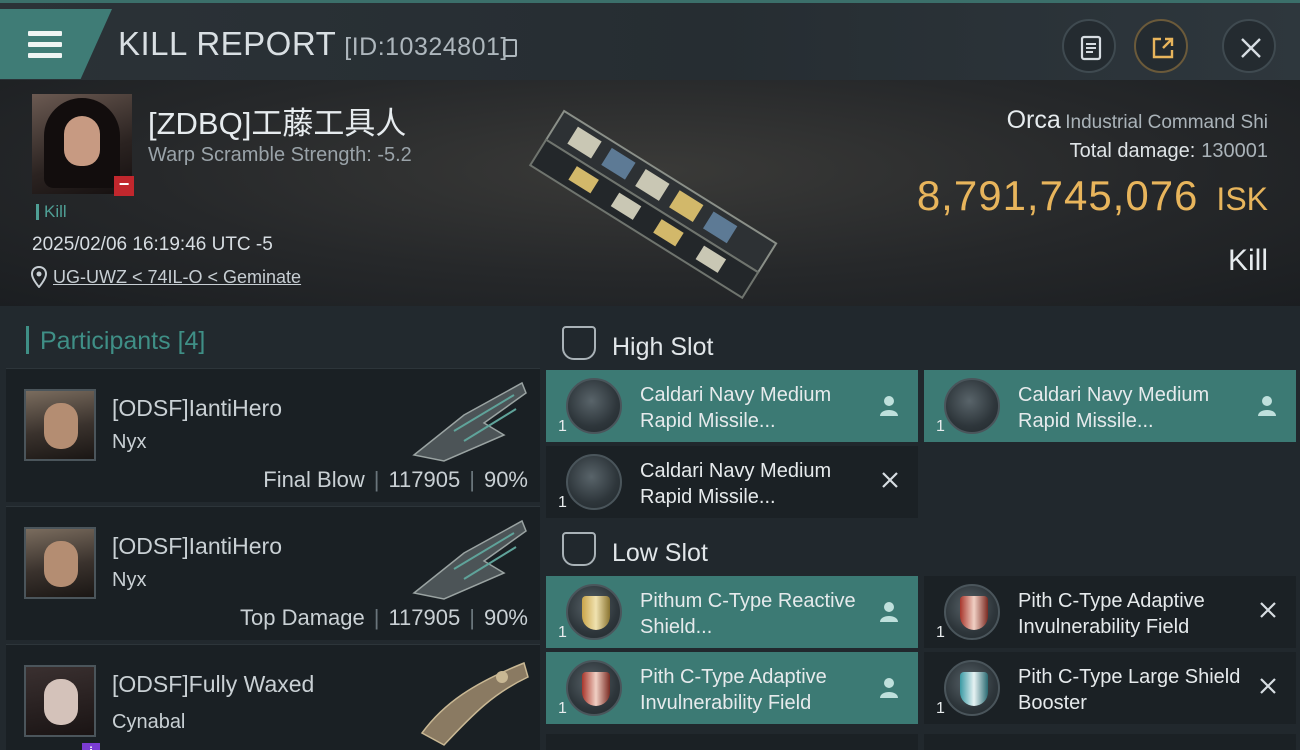 The width and height of the screenshot is (1300, 750). I want to click on warp-scramble-strength: Warp Scramble Strength: -5.2, so click(280, 155).